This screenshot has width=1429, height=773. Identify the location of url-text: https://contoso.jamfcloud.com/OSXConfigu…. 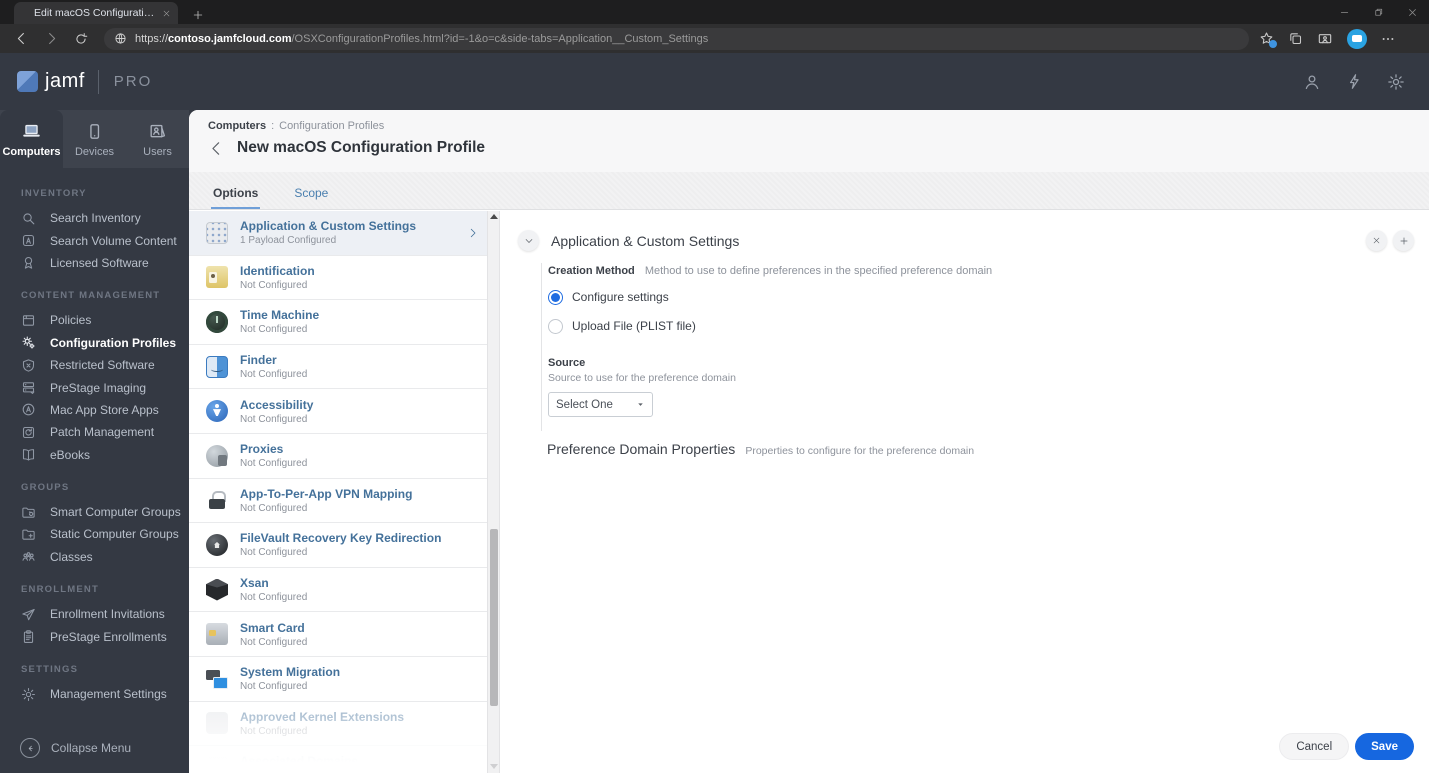
(422, 38).